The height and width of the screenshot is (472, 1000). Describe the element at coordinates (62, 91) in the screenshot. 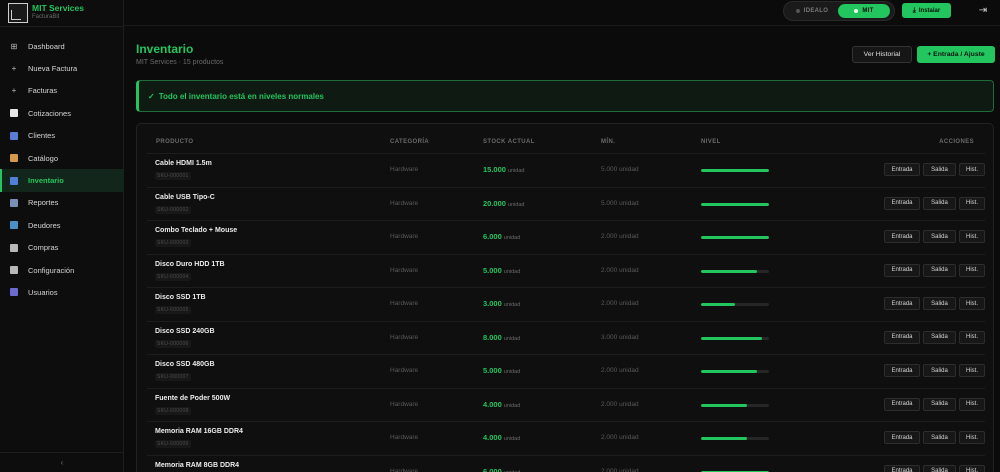

I see `sidebar-item-3: + Facturas` at that location.